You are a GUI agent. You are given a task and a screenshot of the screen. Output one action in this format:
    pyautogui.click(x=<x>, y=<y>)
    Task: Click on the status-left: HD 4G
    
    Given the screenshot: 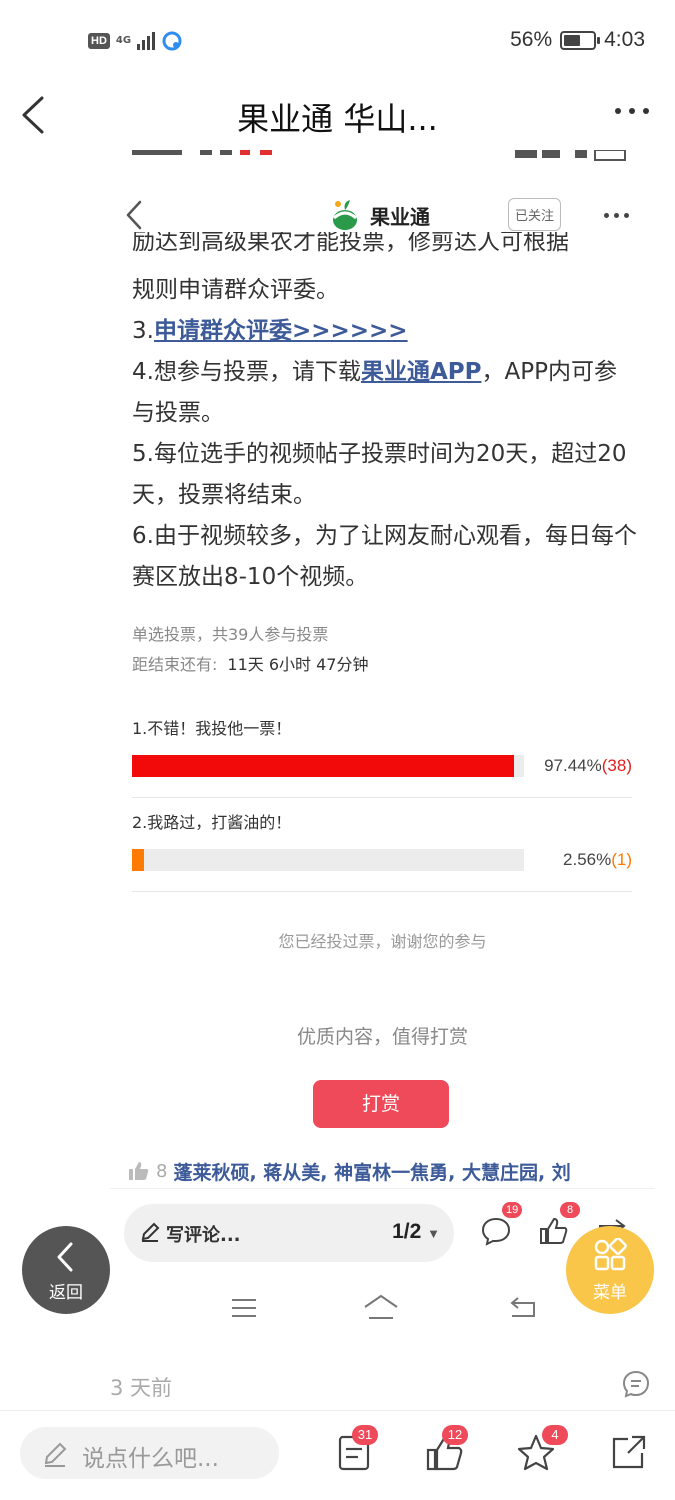 What is the action you would take?
    pyautogui.click(x=135, y=41)
    